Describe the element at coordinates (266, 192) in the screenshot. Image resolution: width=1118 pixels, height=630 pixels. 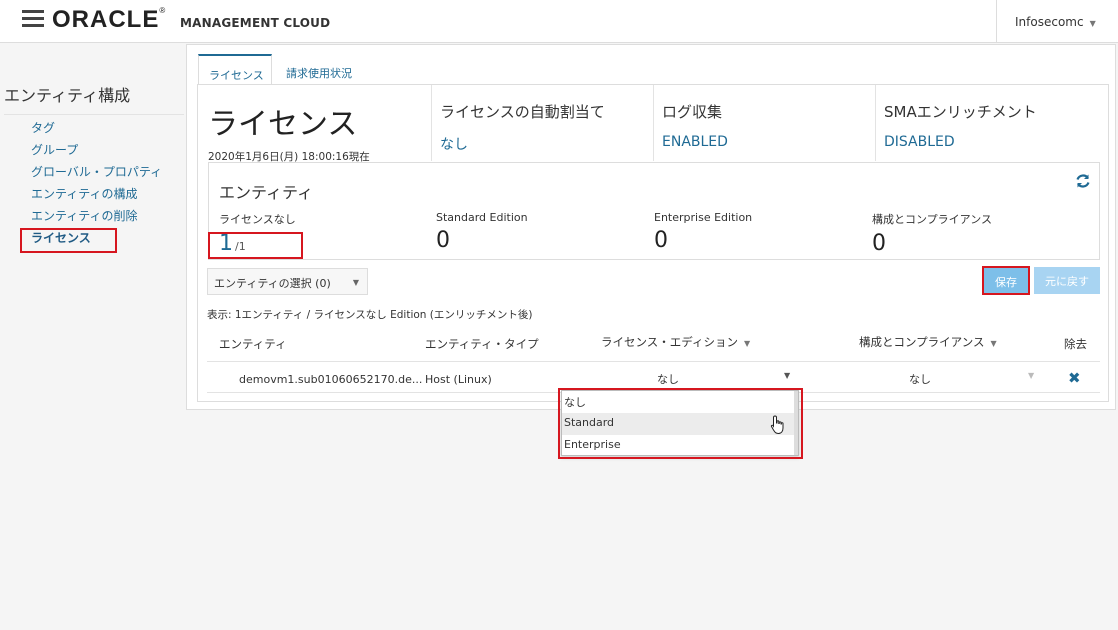
I see `entity-summary-title: エンティティ` at that location.